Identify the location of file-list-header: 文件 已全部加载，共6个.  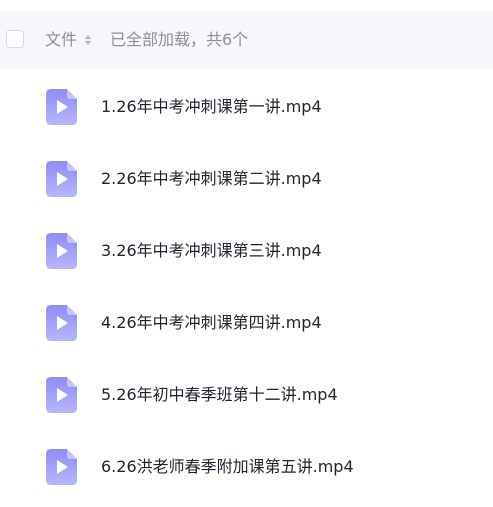
(246, 40).